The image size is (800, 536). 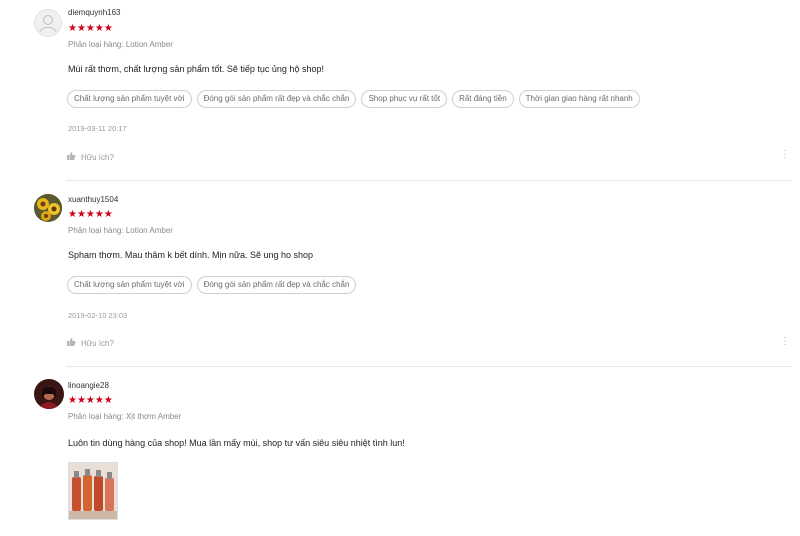 What do you see at coordinates (483, 99) in the screenshot?
I see `review-tag: Rất đáng tiền` at bounding box center [483, 99].